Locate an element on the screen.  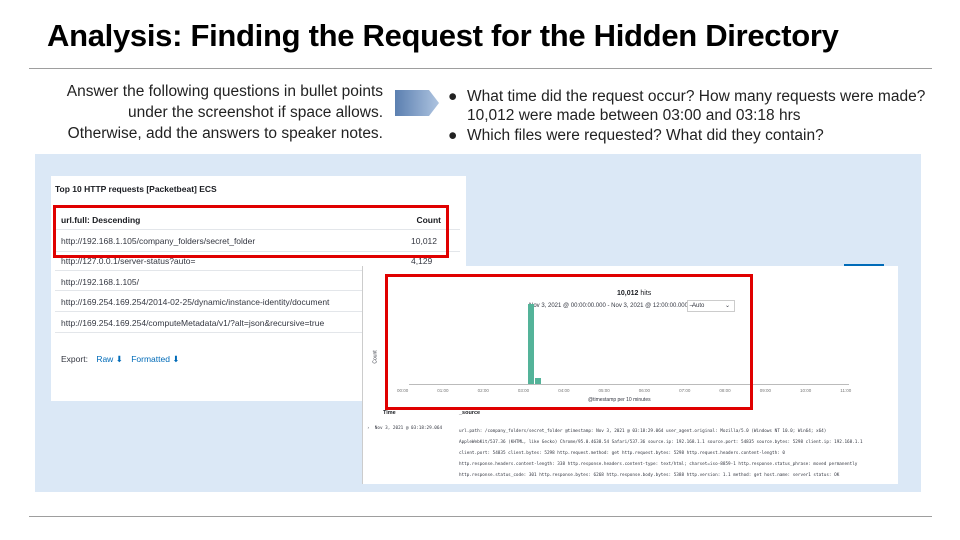
export-bar: Export: Raw ⬇ Formatted ⬇ is located at coordinates (120, 359).